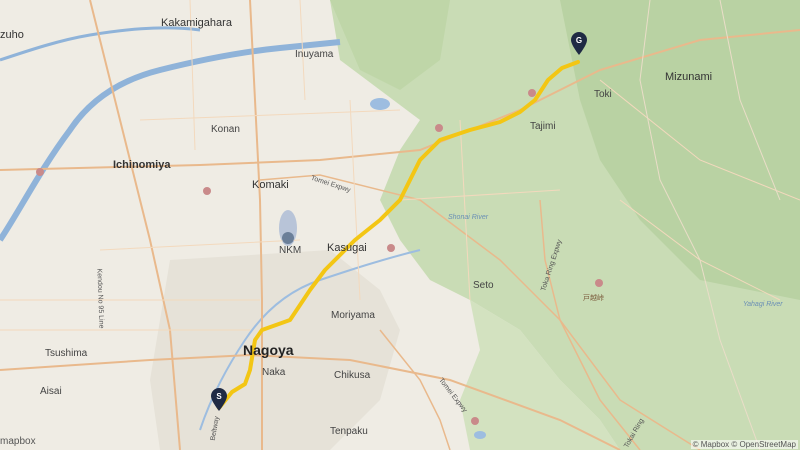 The width and height of the screenshot is (800, 450). What do you see at coordinates (219, 396) in the screenshot?
I see `start-marker-label: S` at bounding box center [219, 396].